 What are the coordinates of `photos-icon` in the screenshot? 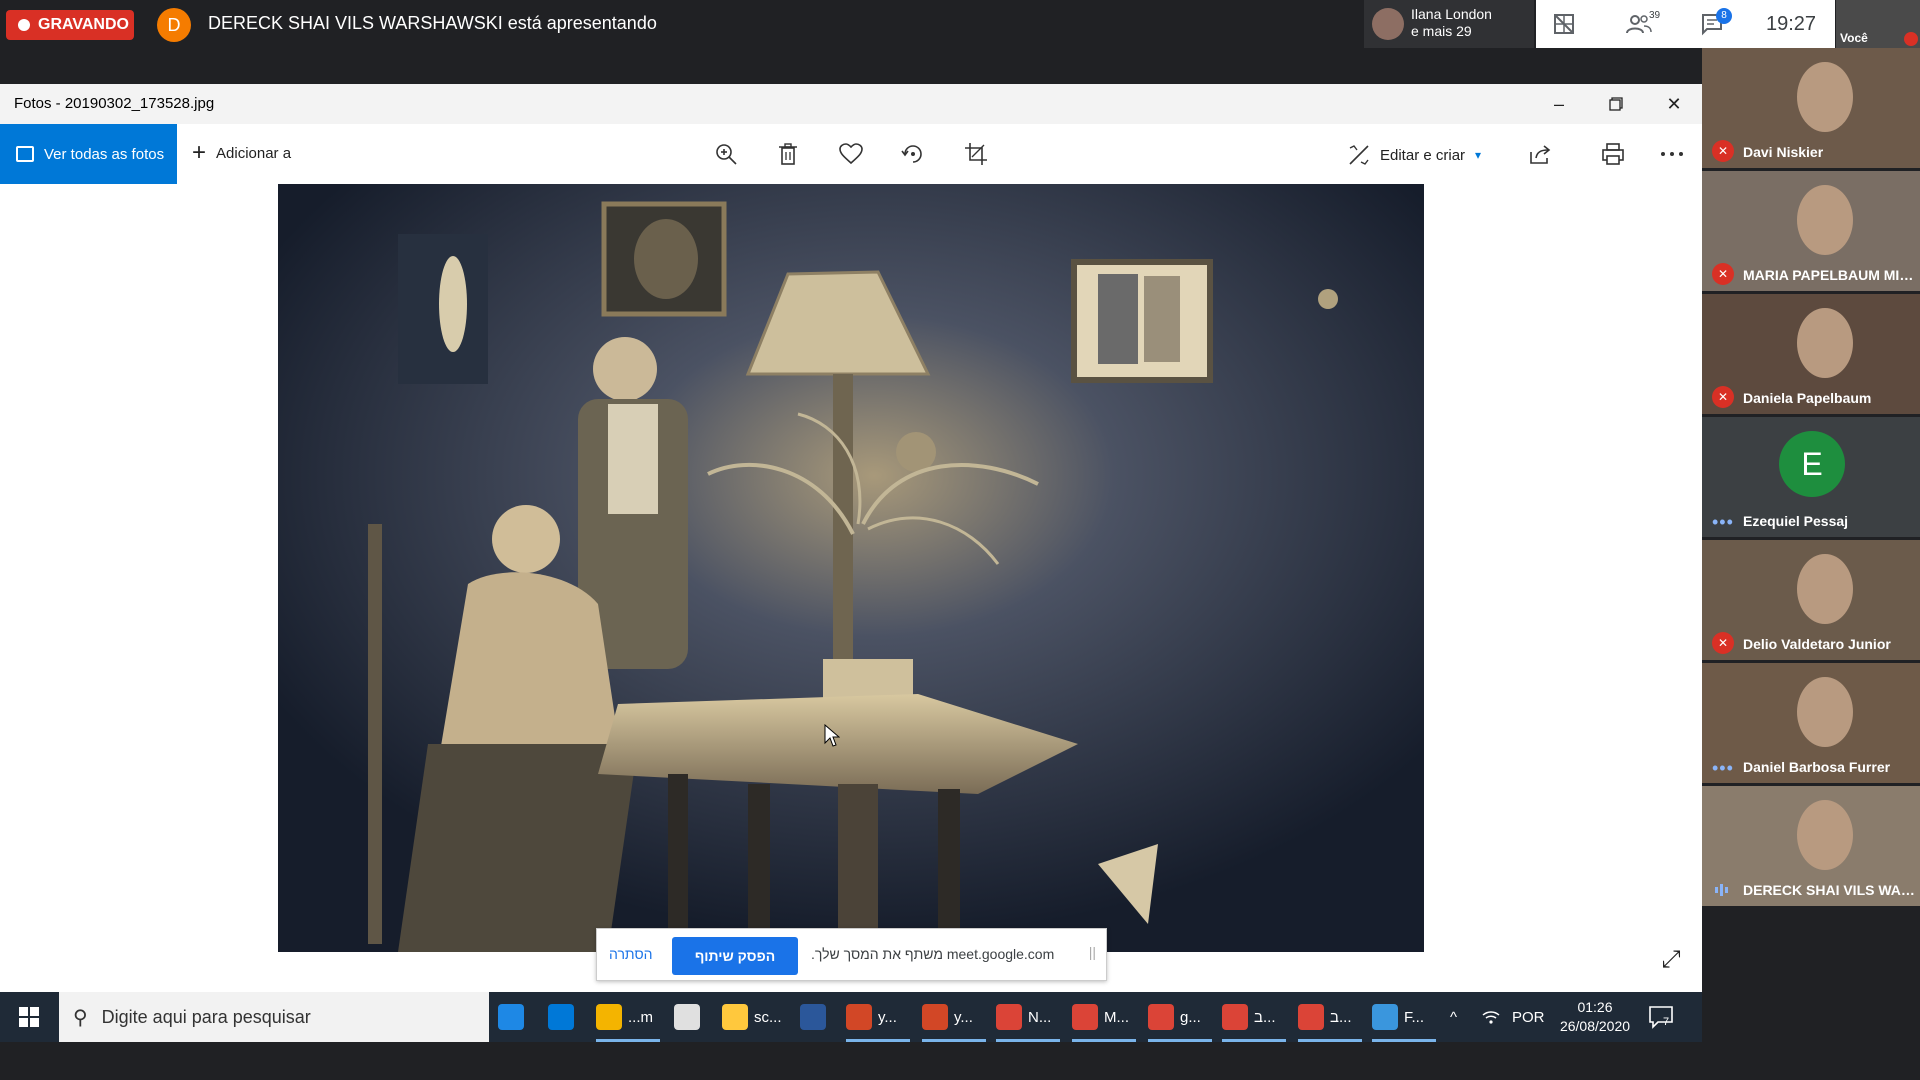 It's located at (25, 154).